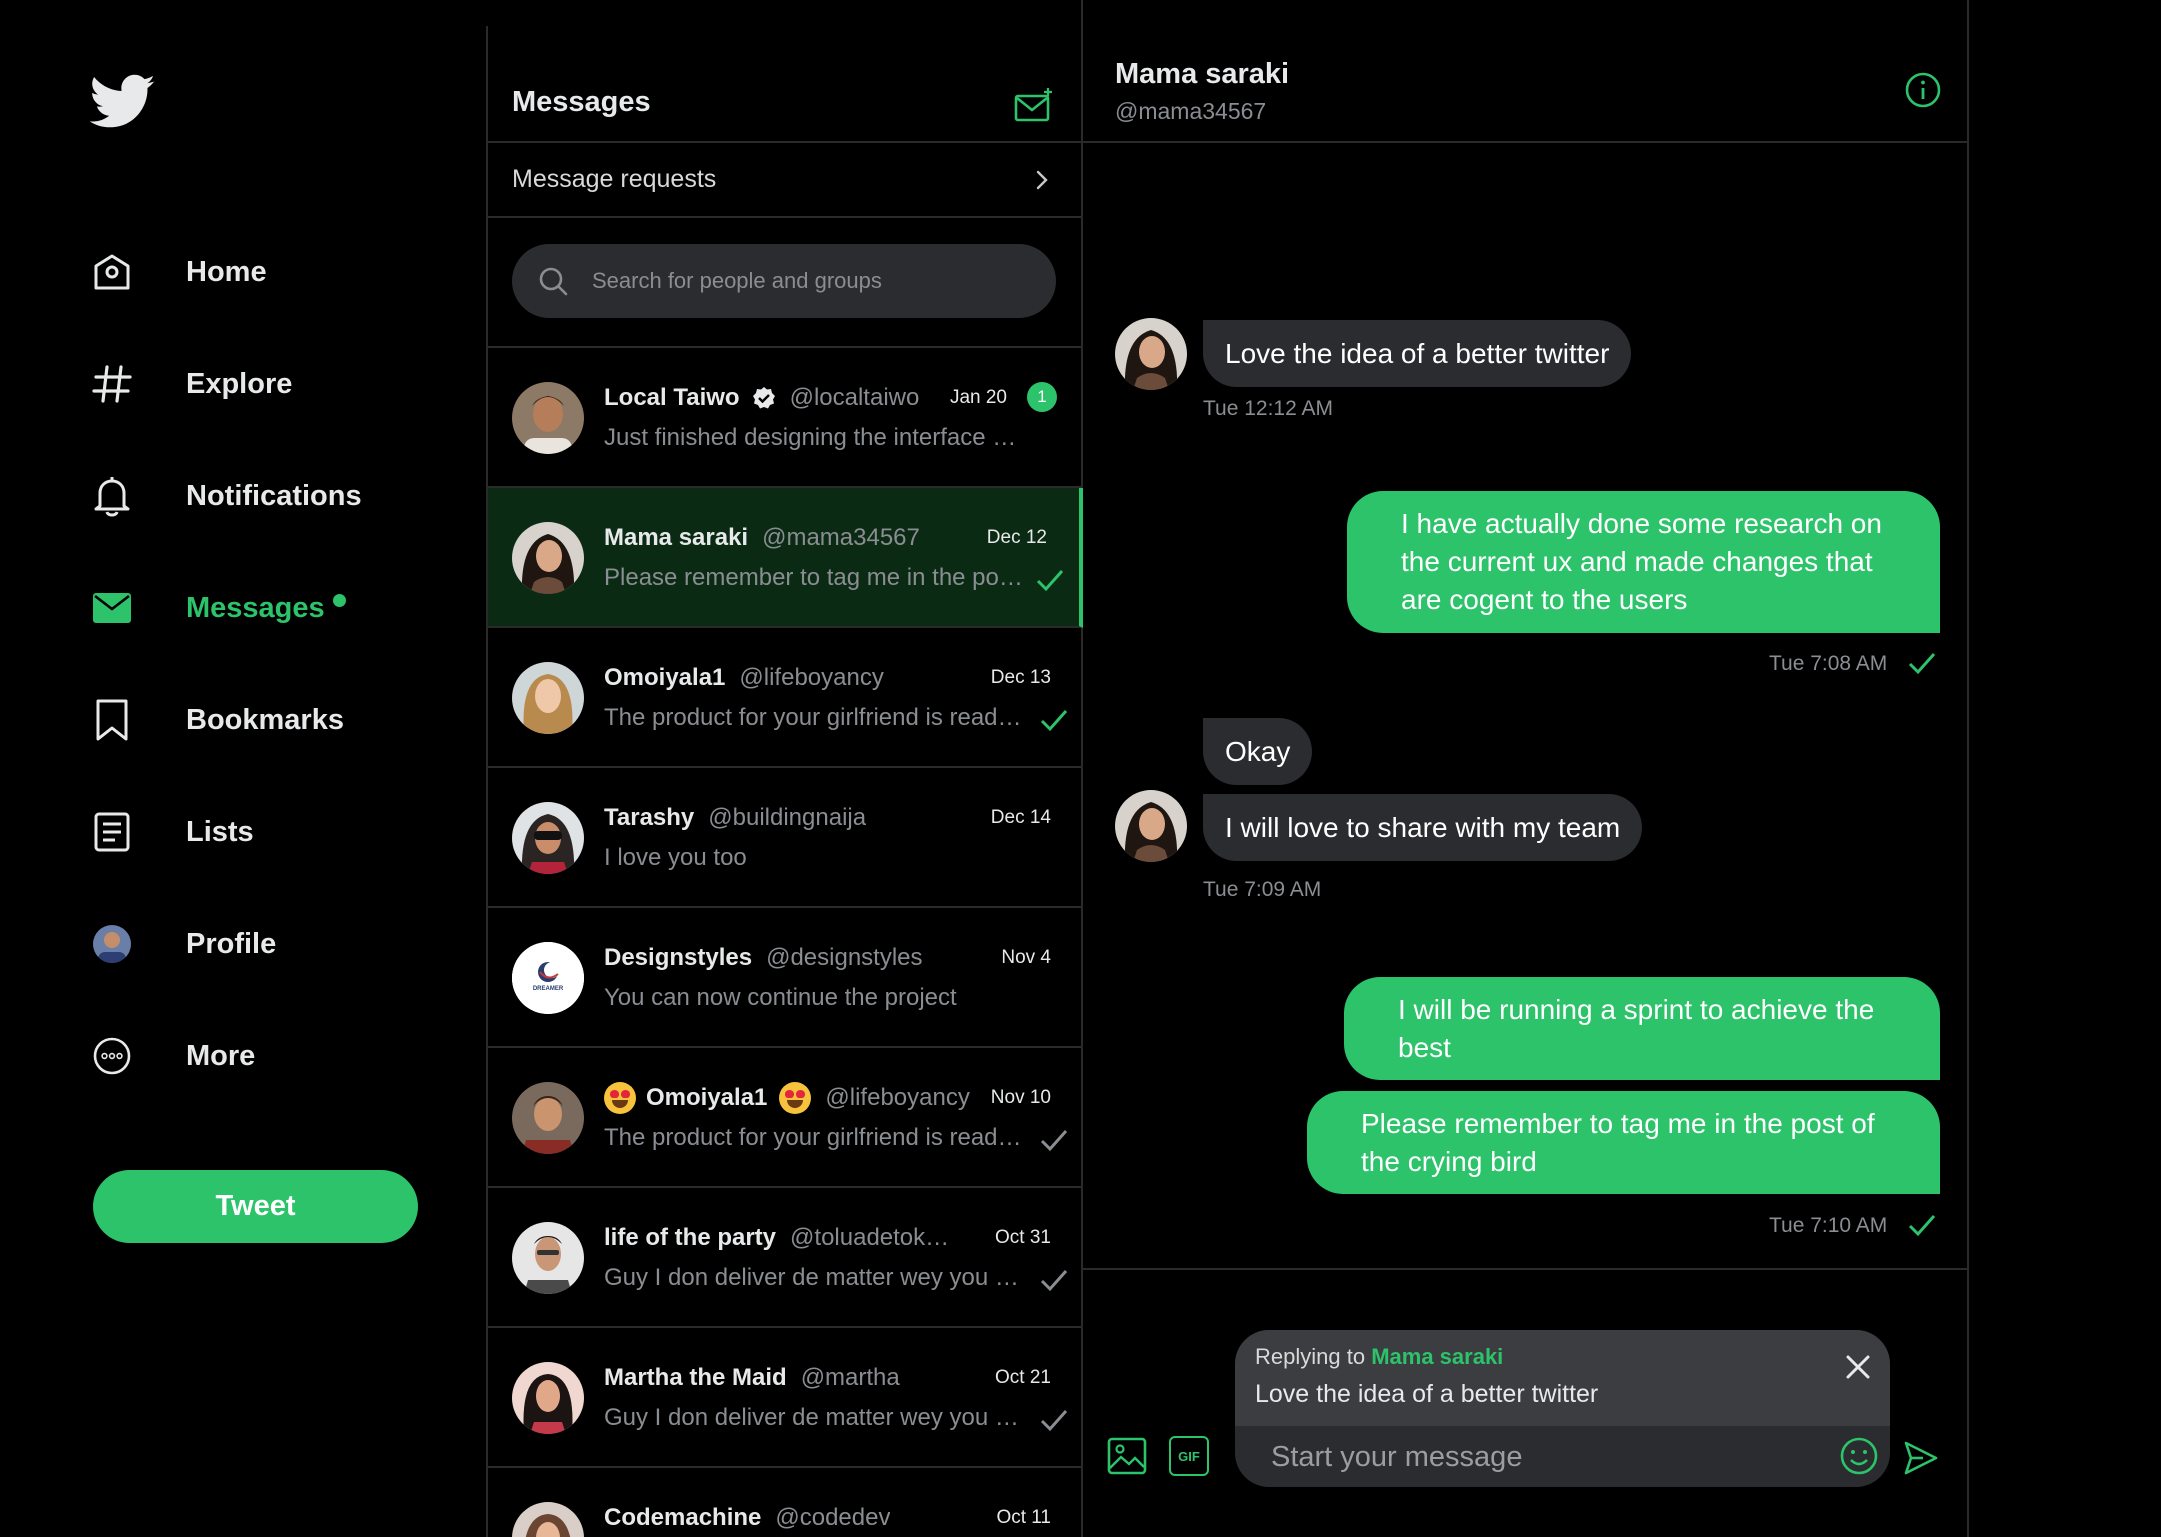  I want to click on conversation-header: Martha the Maid @martha Oct 21, so click(835, 1378).